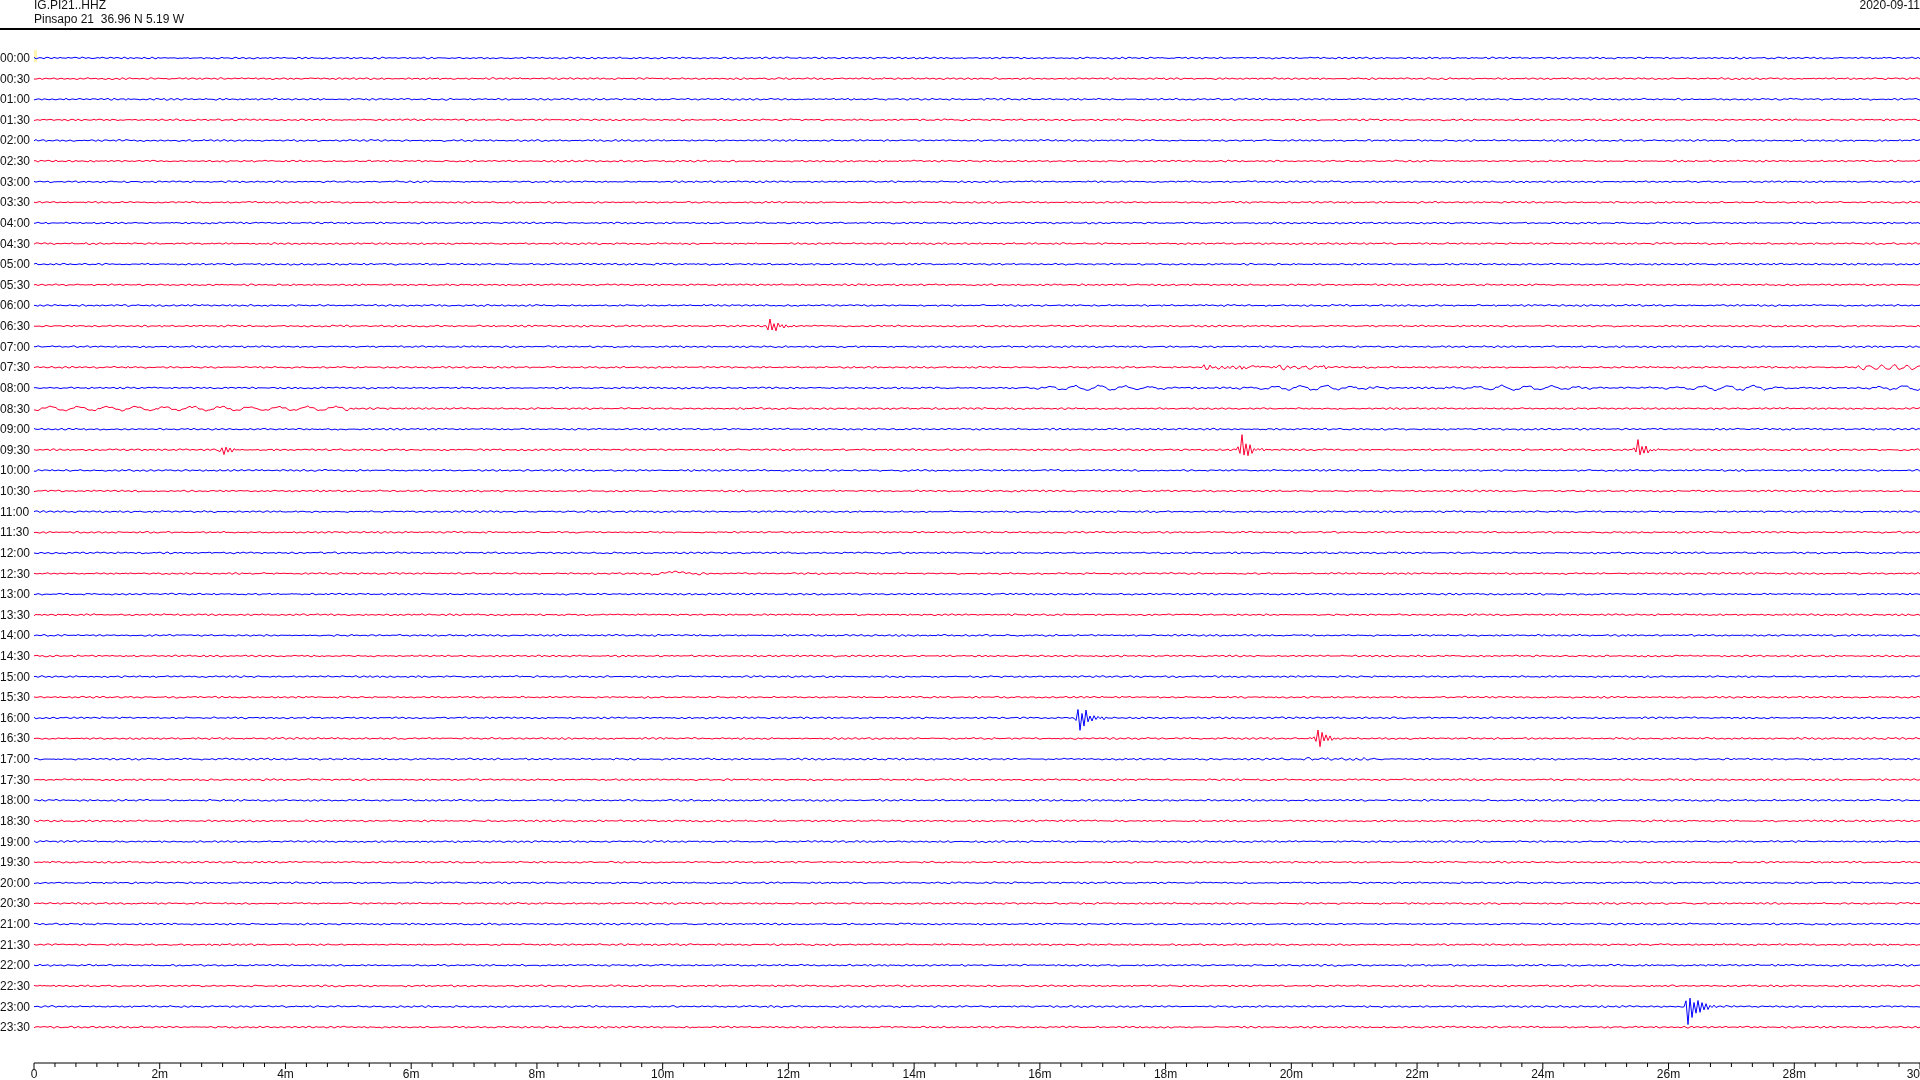 The image size is (1920, 1080). I want to click on axis-tick-label: 4m, so click(285, 1073).